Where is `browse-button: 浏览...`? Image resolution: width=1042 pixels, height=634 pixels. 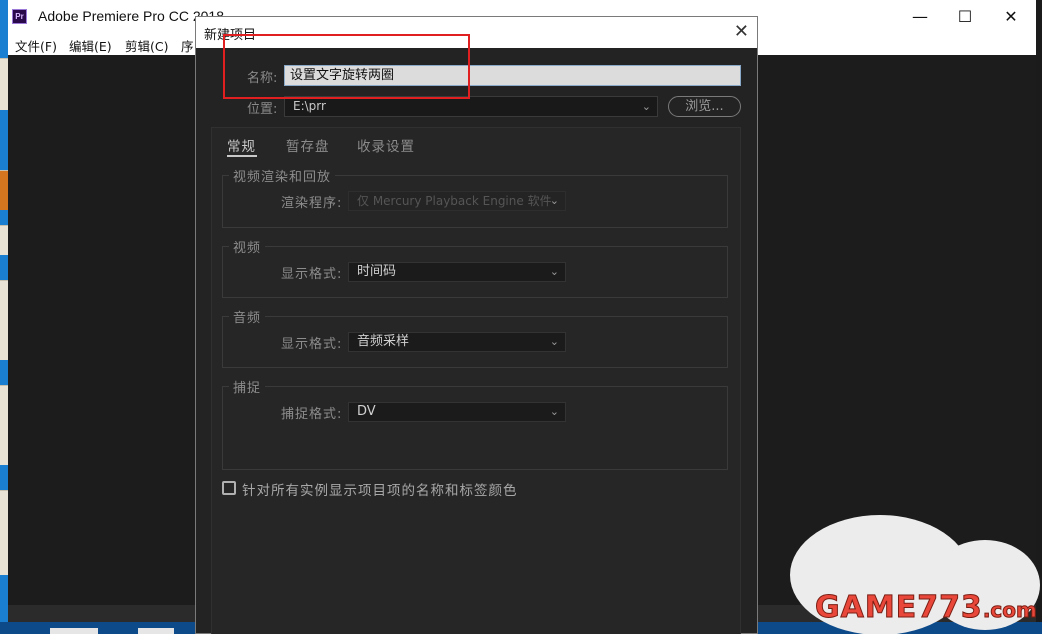
browse-button: 浏览... is located at coordinates (704, 106).